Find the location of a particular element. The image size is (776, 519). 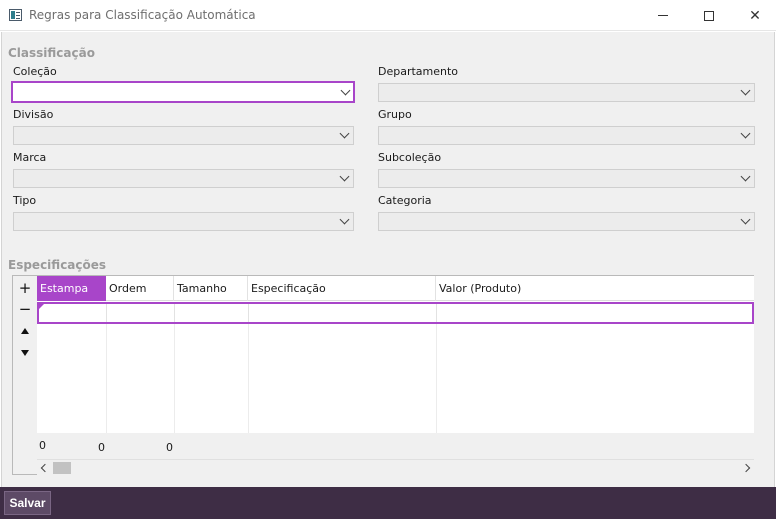

minus-icon: − is located at coordinates (25, 309).